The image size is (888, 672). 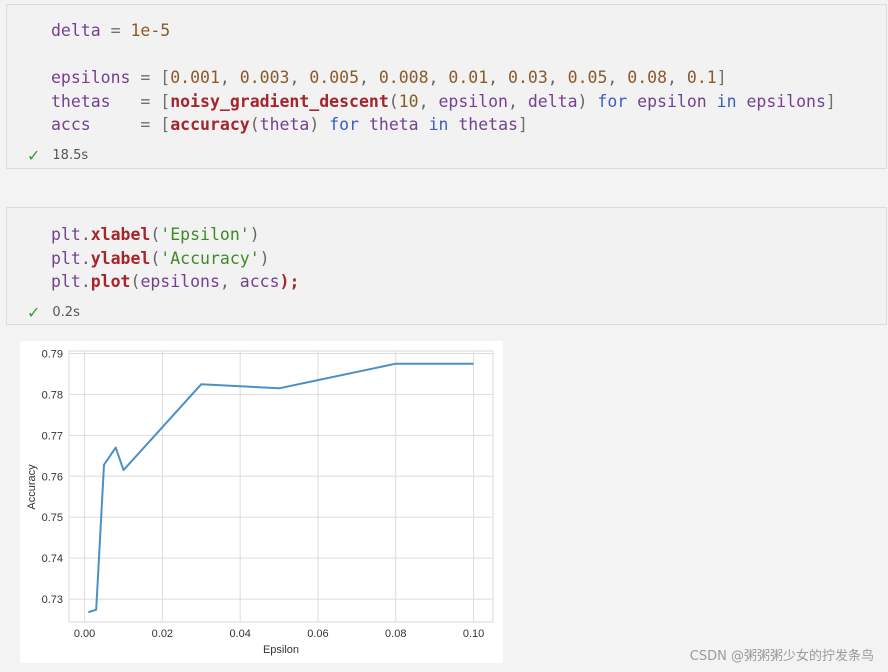 I want to click on y-tick-label: 0.77, so click(x=52, y=436).